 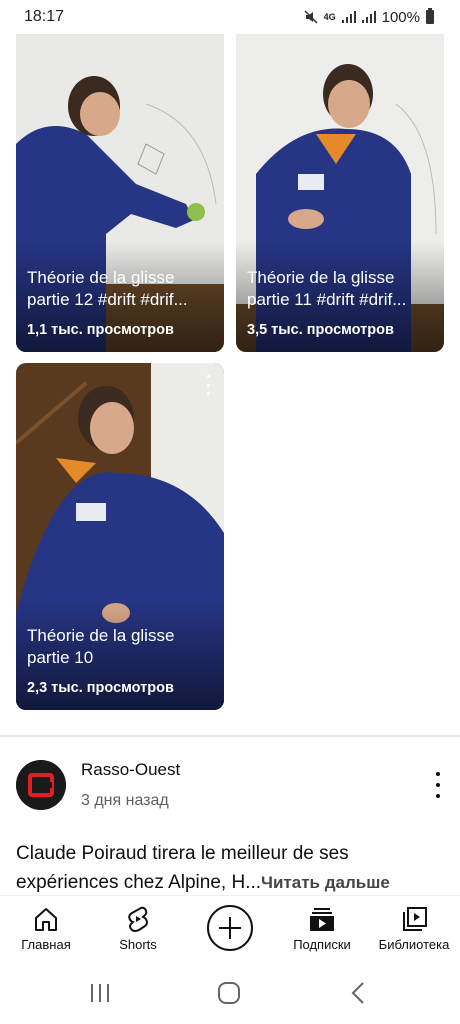 I want to click on status-icons: 4G 100%, so click(x=369, y=17).